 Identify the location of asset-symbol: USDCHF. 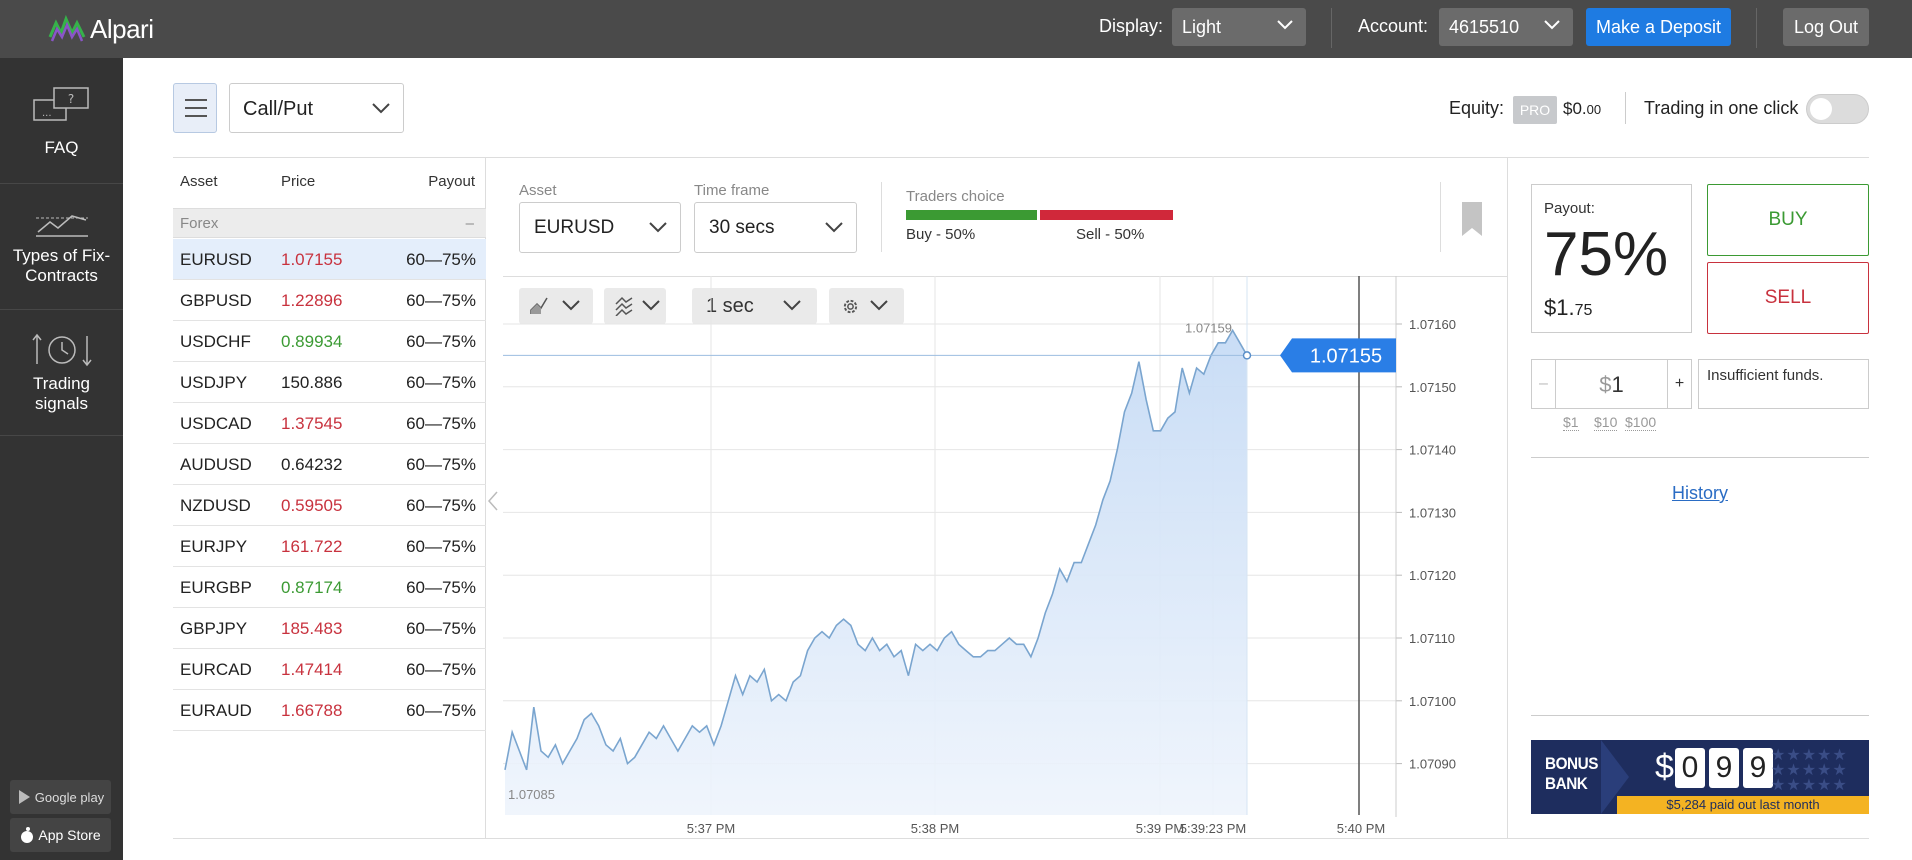
(215, 341).